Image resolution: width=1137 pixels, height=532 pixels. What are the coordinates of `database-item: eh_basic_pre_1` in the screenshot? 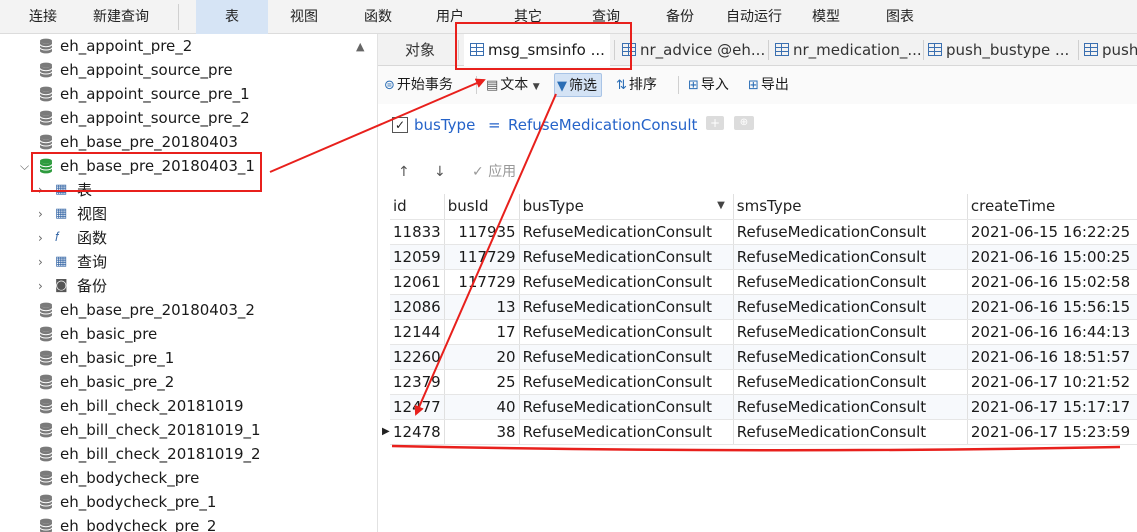 It's located at (175, 358).